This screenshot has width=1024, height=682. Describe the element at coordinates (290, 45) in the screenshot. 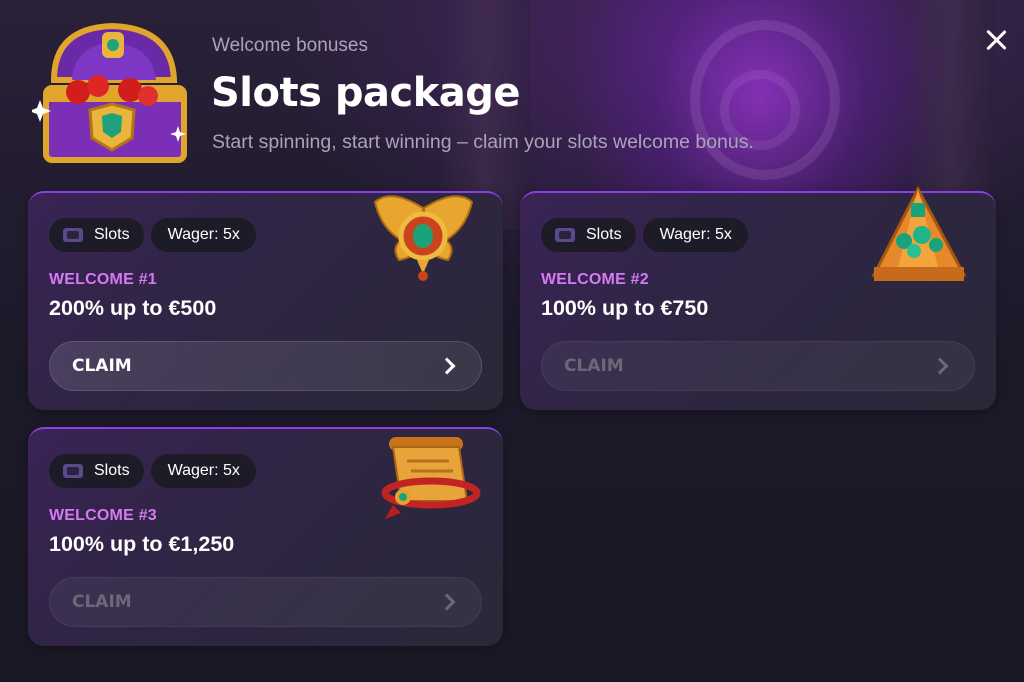

I see `page-kicker: Welcome bonuses` at that location.